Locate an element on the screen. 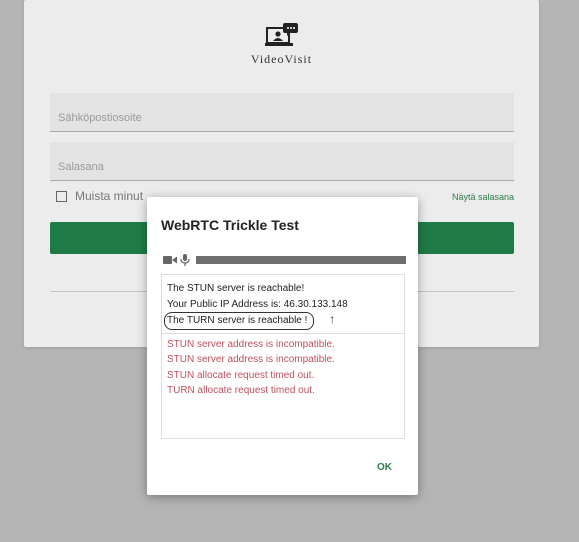 This screenshot has width=579, height=542. media-level-fill is located at coordinates (301, 260).